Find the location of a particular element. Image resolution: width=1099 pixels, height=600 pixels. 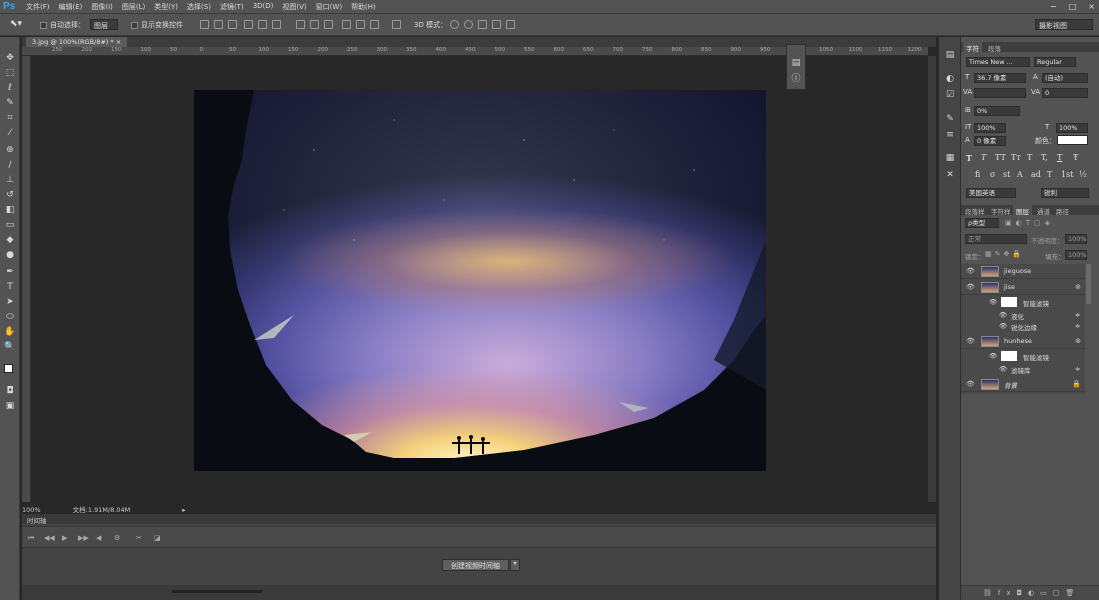

play-icon: ▶ is located at coordinates (64, 538).